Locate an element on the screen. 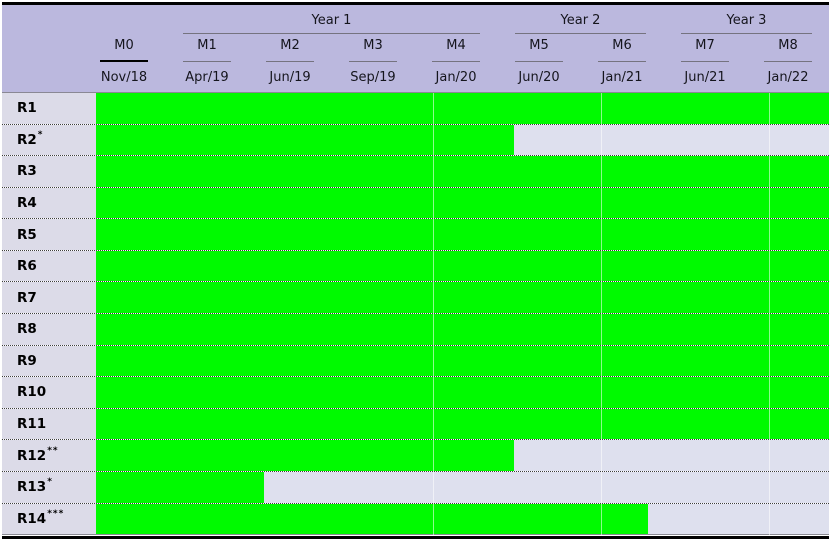  row-label: R2 * is located at coordinates (49, 140).